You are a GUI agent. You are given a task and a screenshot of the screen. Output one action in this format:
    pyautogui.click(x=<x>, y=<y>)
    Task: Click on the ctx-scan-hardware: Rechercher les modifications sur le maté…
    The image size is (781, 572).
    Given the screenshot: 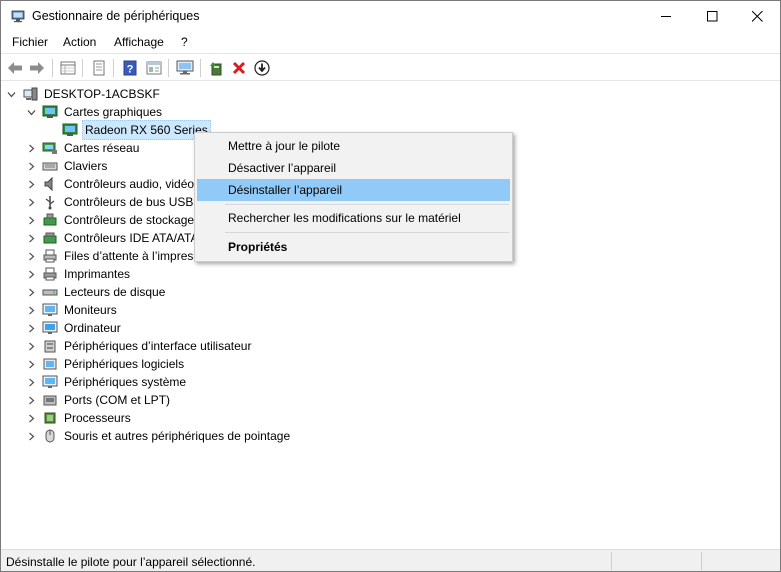 What is the action you would take?
    pyautogui.click(x=353, y=218)
    